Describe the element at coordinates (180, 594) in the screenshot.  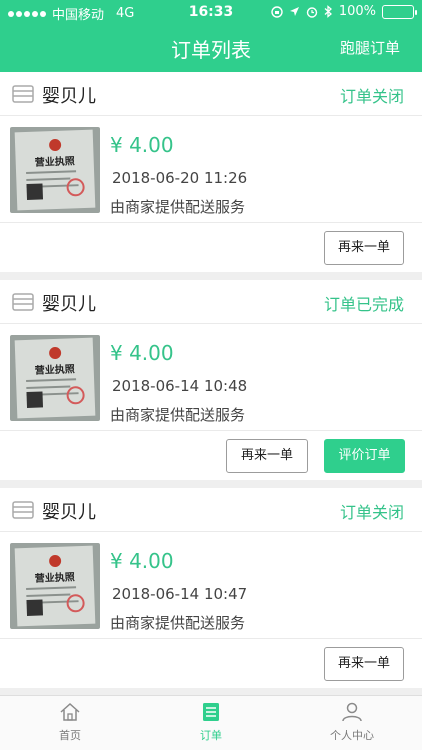
I see `order-datetime: 2018-06-14 10:47` at that location.